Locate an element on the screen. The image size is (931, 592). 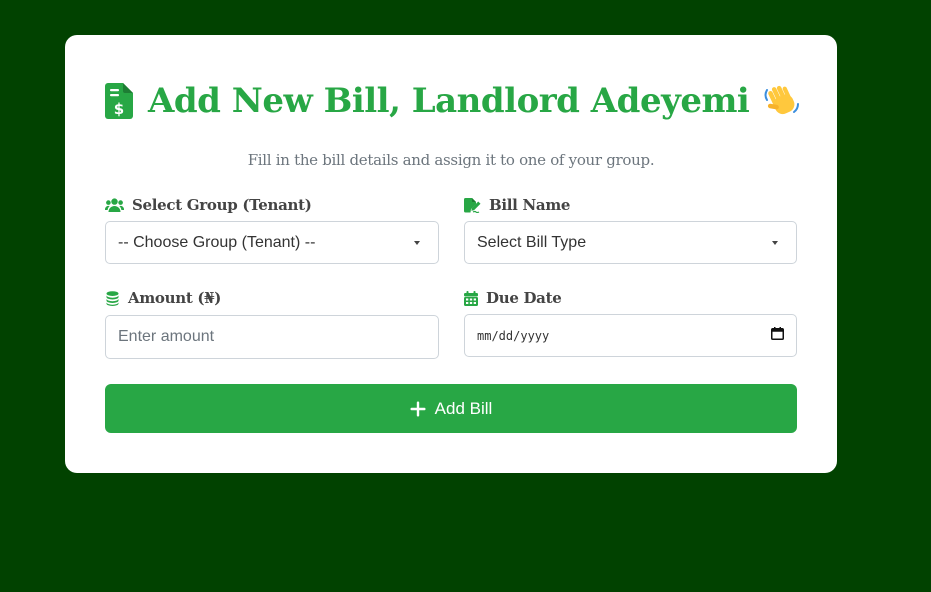
group-label-text: Select Group (Tenant) is located at coordinates (222, 205).